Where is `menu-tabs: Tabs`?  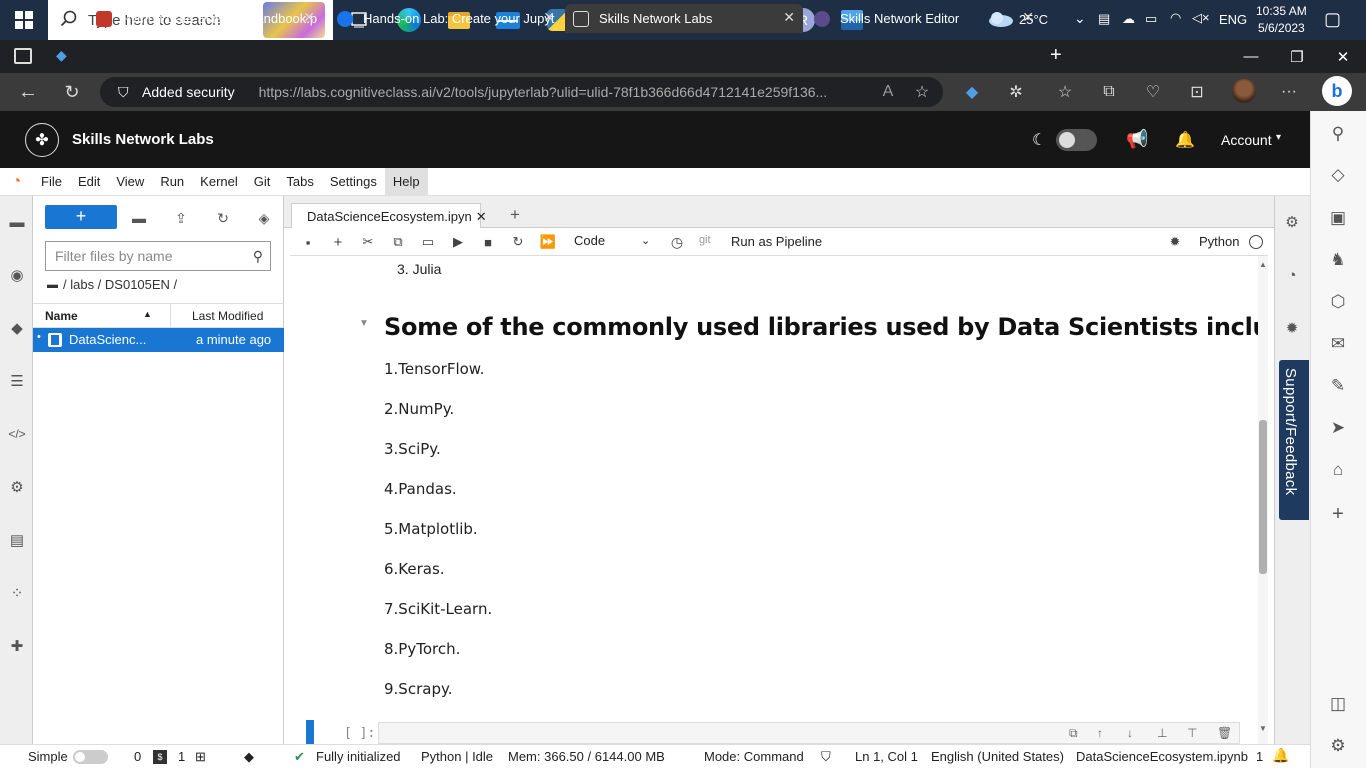
menu-tabs: Tabs is located at coordinates (299, 182).